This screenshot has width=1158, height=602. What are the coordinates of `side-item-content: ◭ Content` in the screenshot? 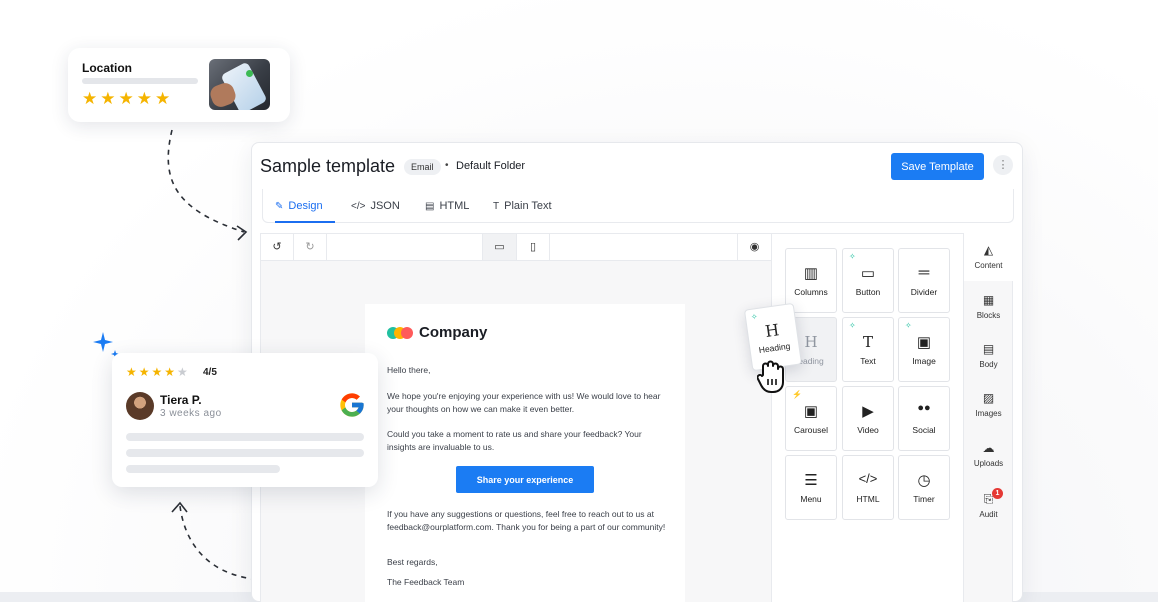 It's located at (988, 257).